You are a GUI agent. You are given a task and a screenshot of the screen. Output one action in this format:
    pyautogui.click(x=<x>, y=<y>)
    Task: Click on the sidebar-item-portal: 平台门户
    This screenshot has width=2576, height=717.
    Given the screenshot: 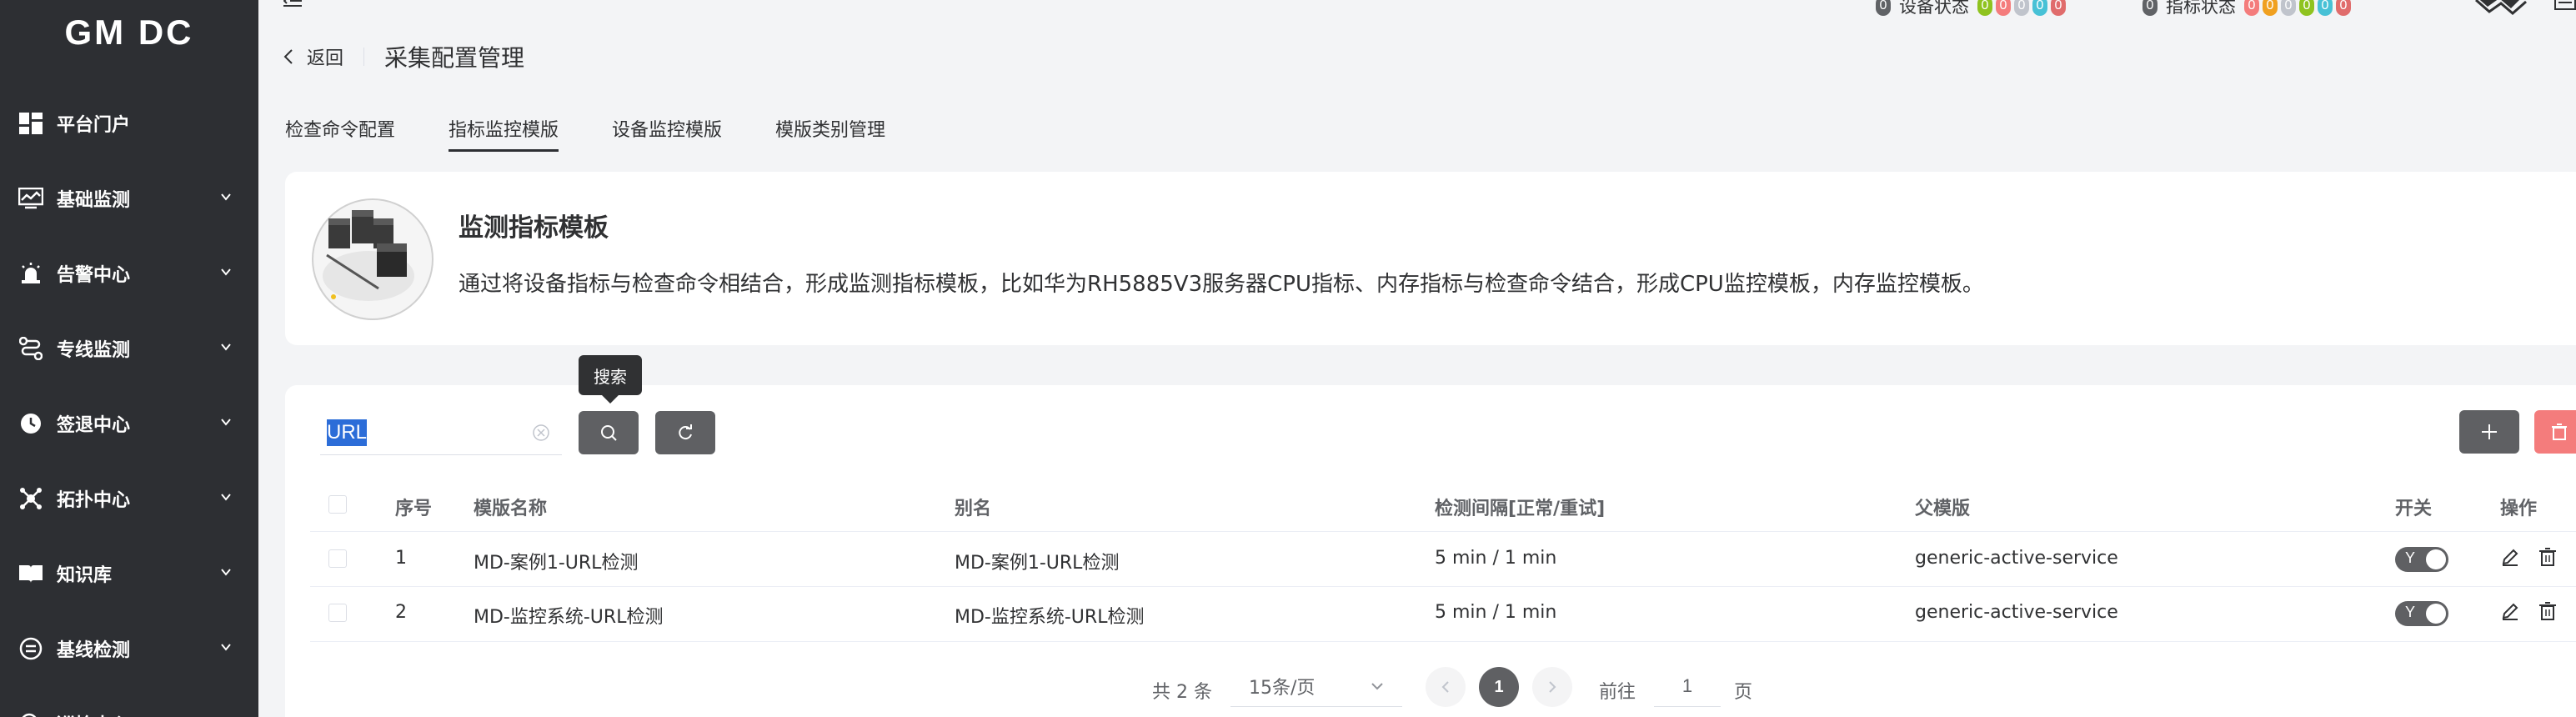 What is the action you would take?
    pyautogui.click(x=129, y=123)
    